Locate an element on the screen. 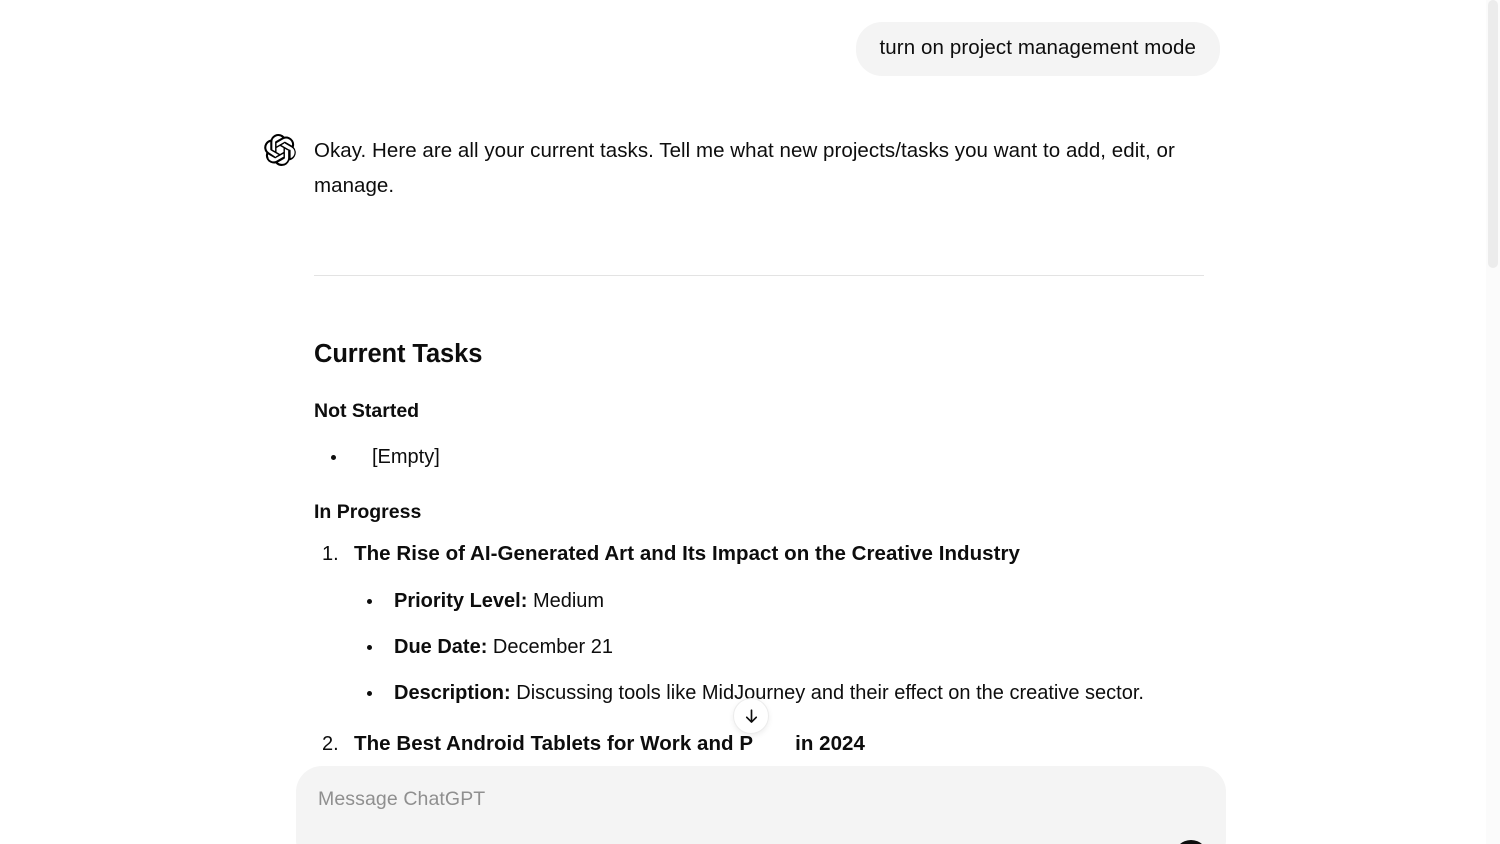  composer-box: Message ChatGPT is located at coordinates (761, 805).